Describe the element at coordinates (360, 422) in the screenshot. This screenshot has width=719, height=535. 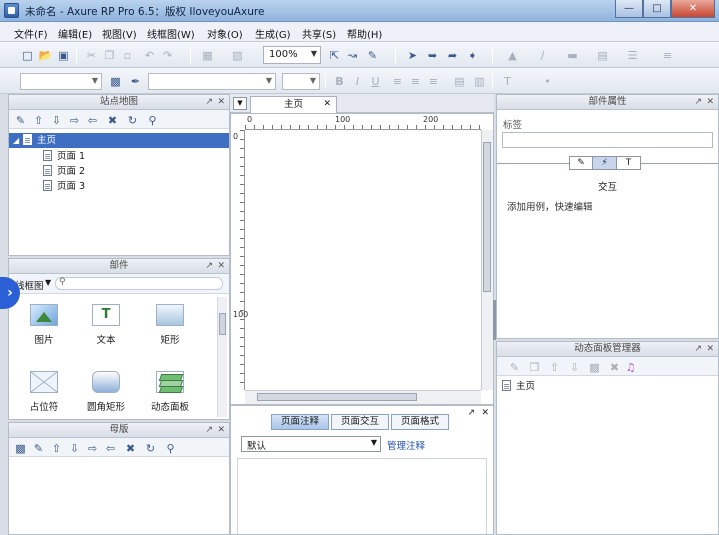
I see `tab-page-interactions: 页面交互` at that location.